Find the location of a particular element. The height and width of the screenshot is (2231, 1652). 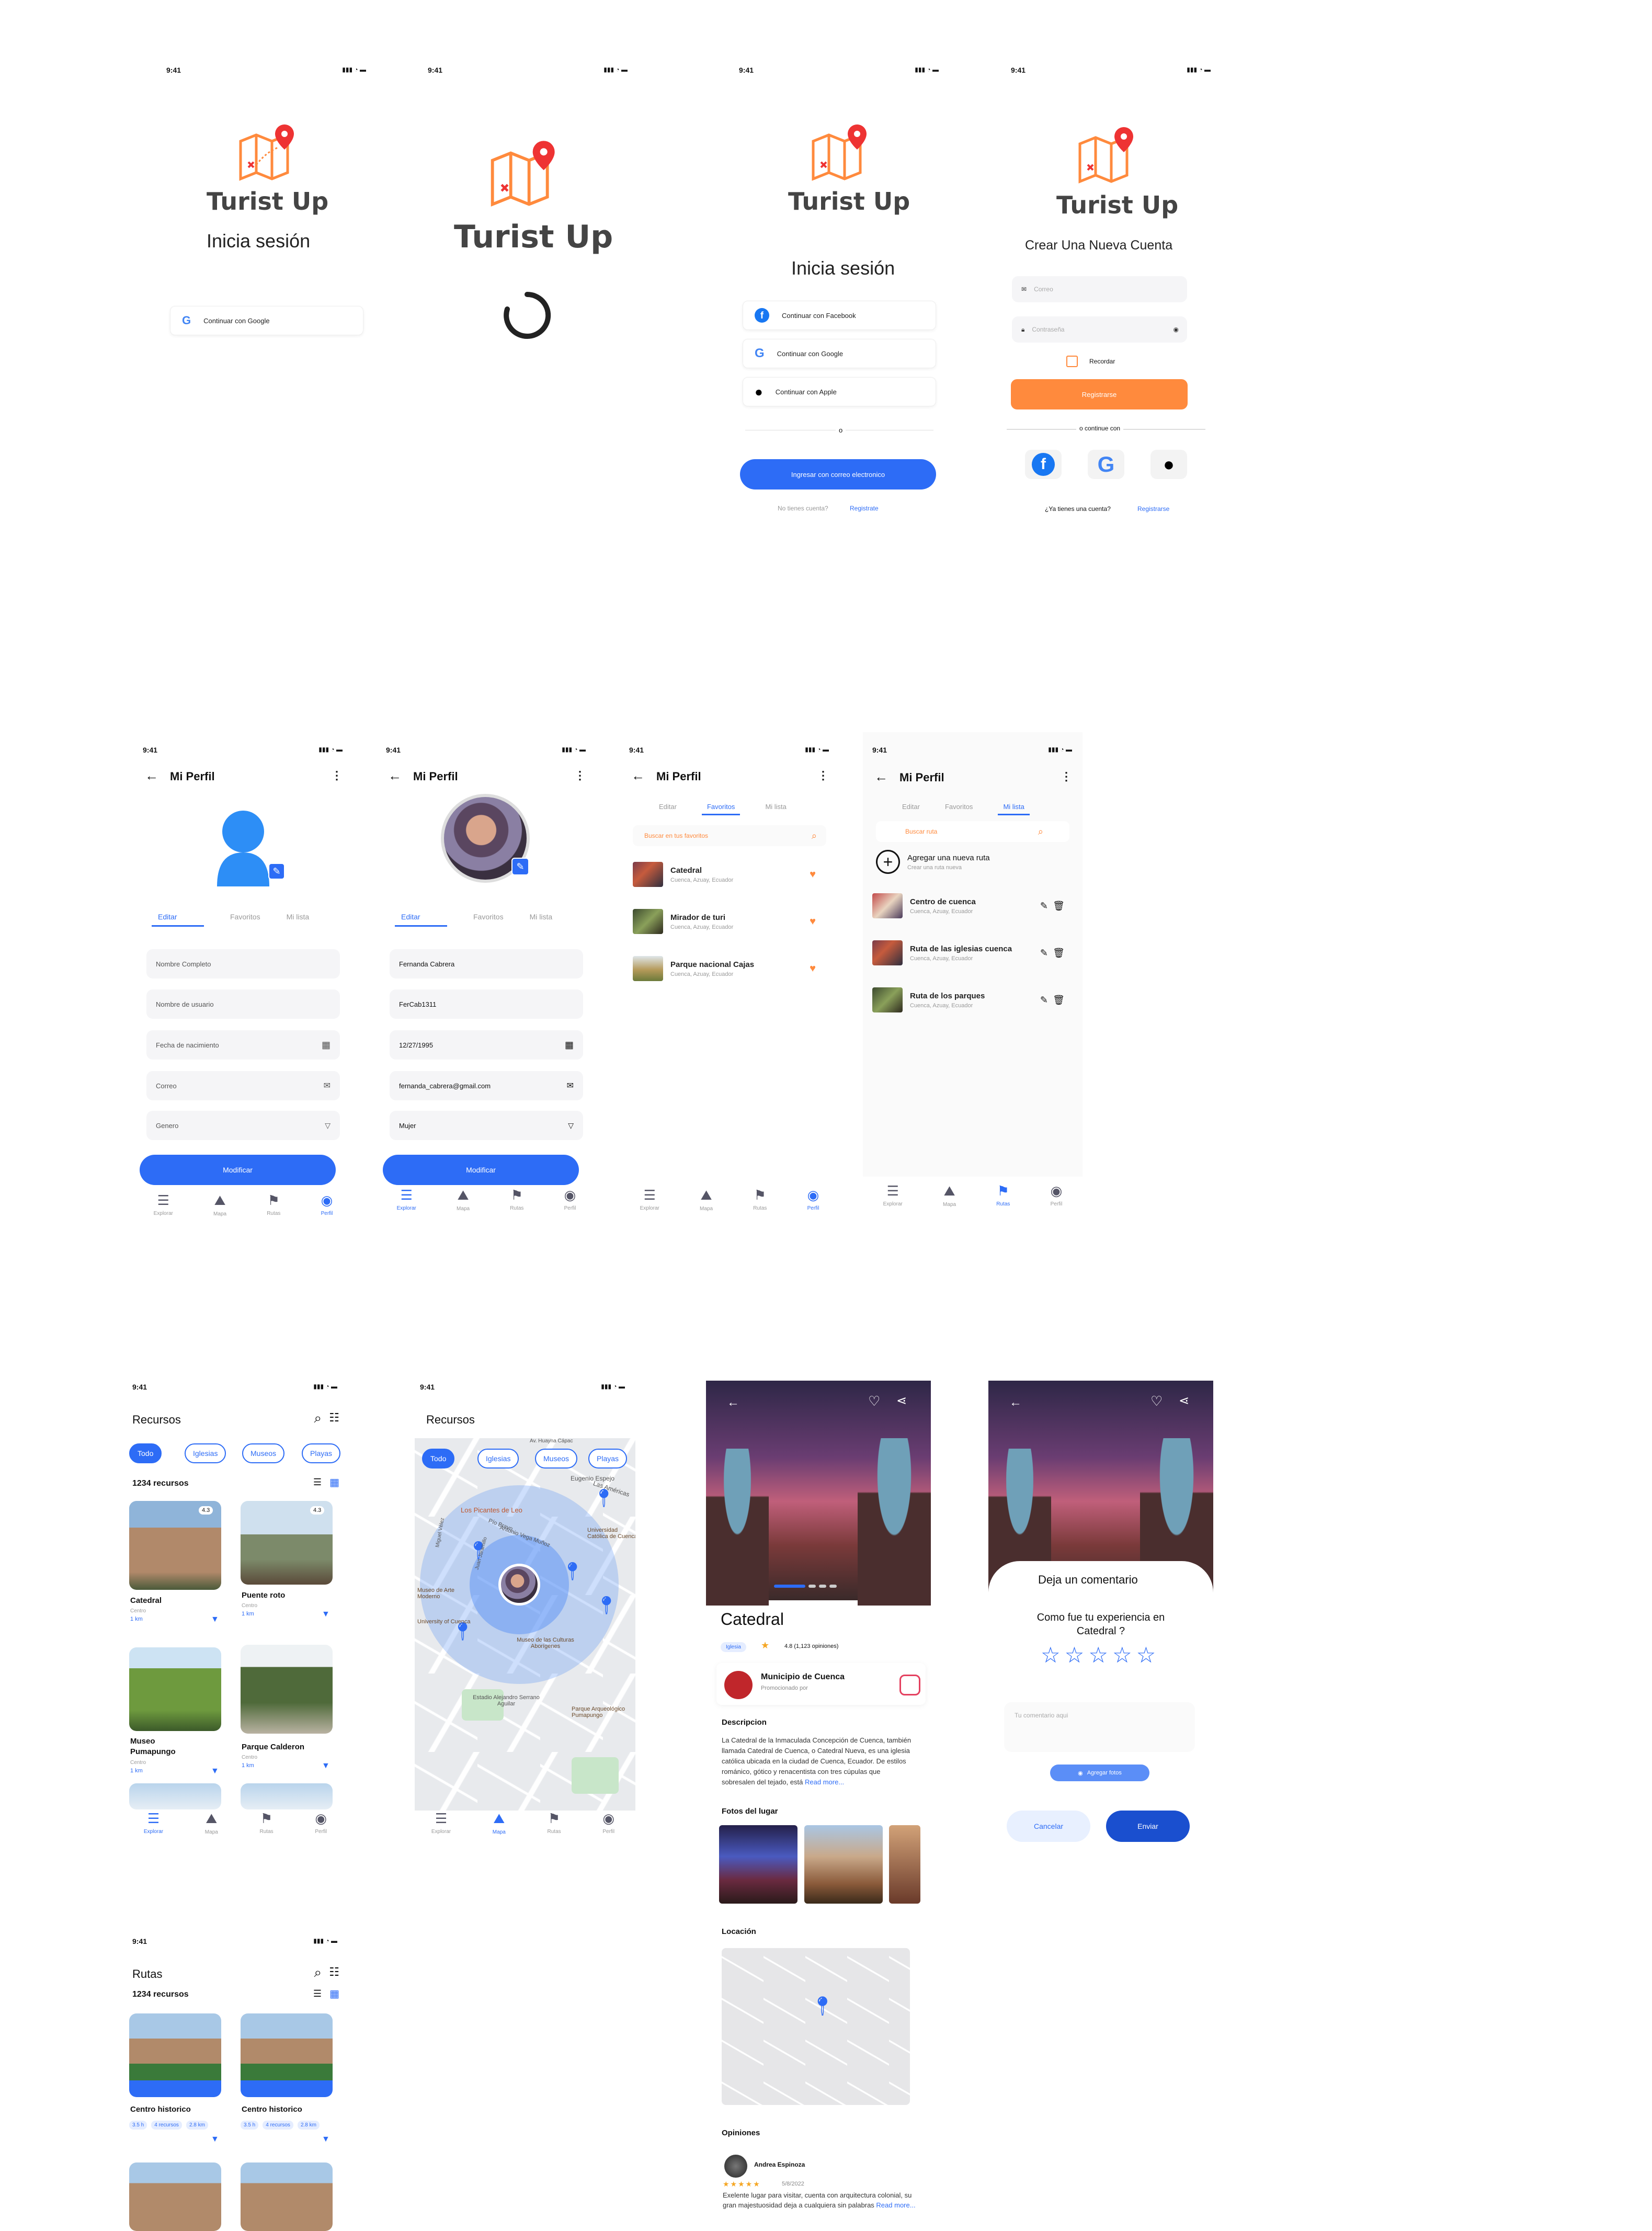

chip-churches: Iglesias is located at coordinates (498, 1459).